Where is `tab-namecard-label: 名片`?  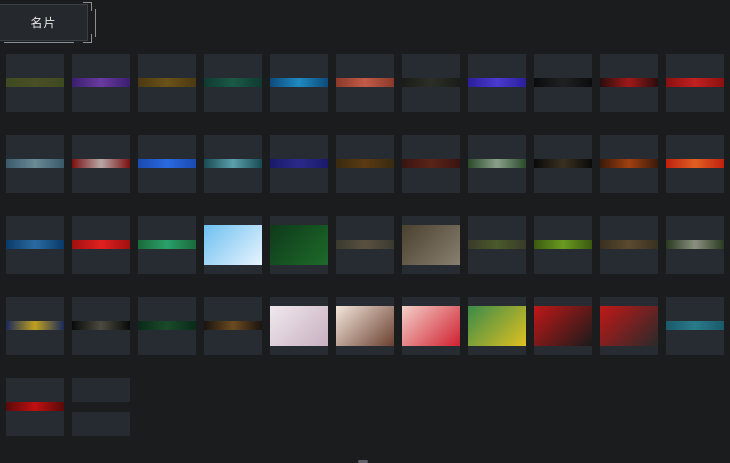
tab-namecard-label: 名片 is located at coordinates (43, 23).